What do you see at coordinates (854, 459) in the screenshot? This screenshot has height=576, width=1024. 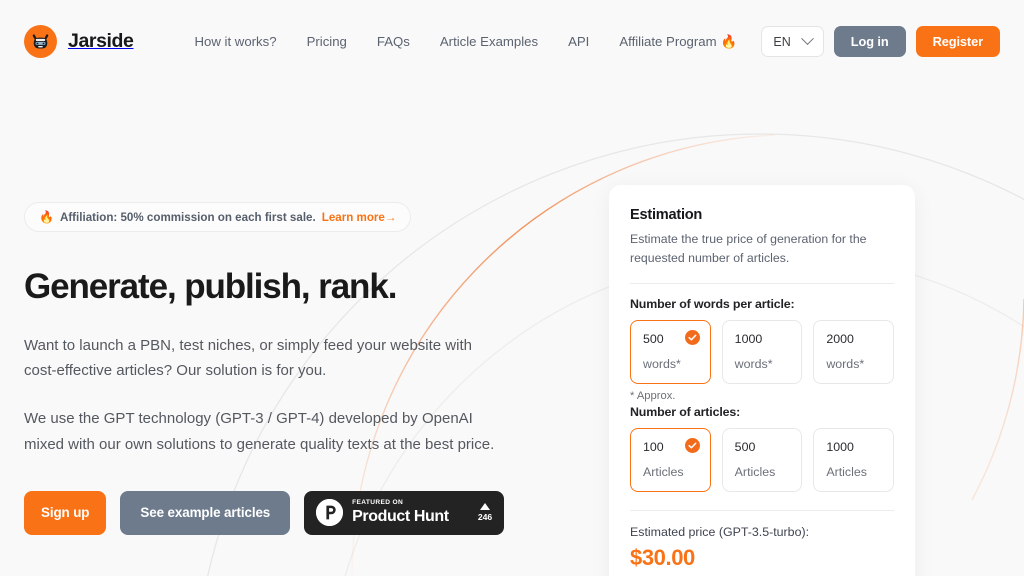 I see `articles-option-1000: 1000 Articles` at bounding box center [854, 459].